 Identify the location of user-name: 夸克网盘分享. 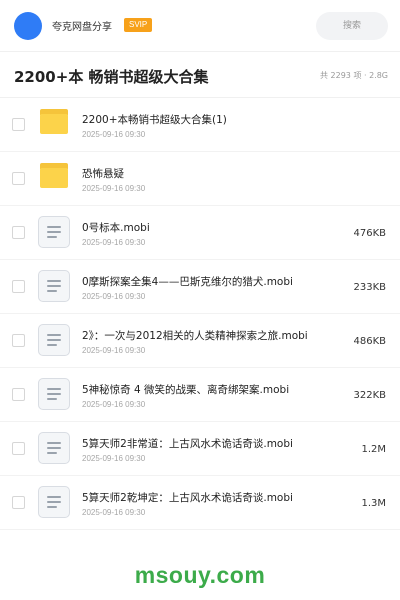
(82, 27).